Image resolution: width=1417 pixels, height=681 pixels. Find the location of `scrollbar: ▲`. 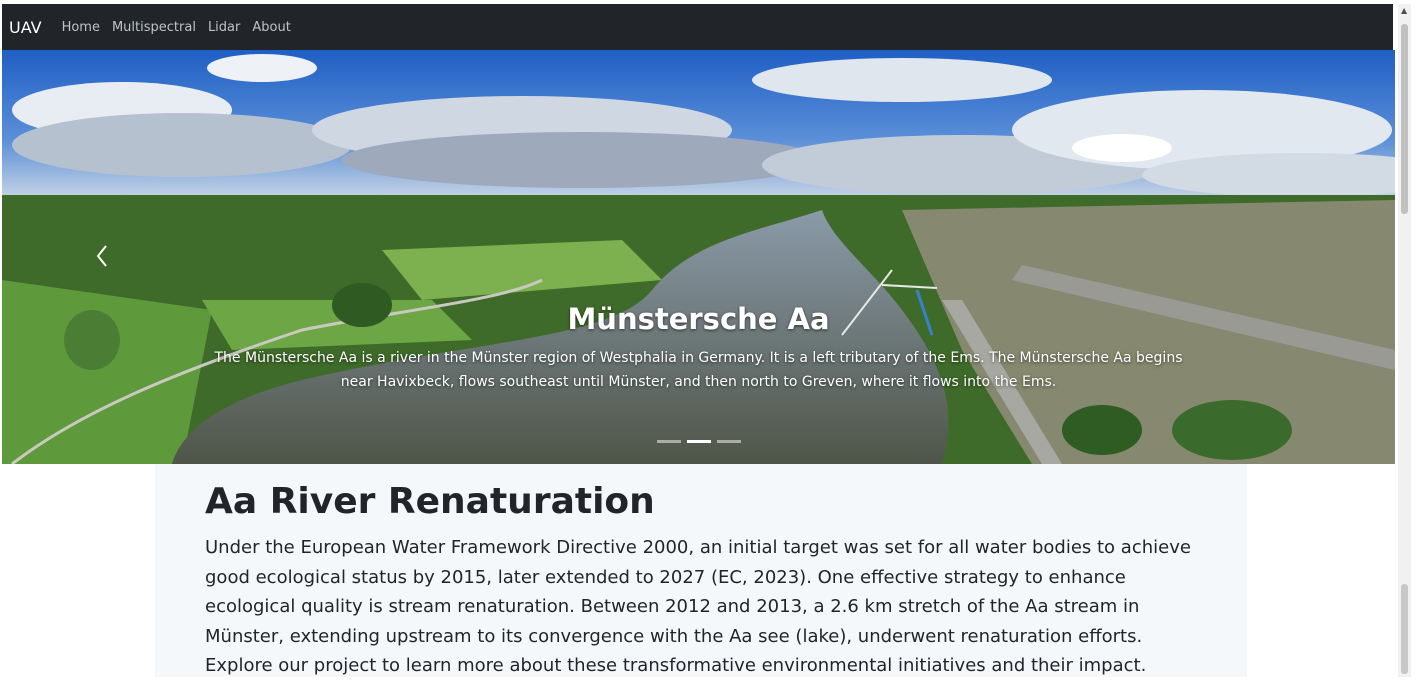

scrollbar: ▲ is located at coordinates (1404, 340).